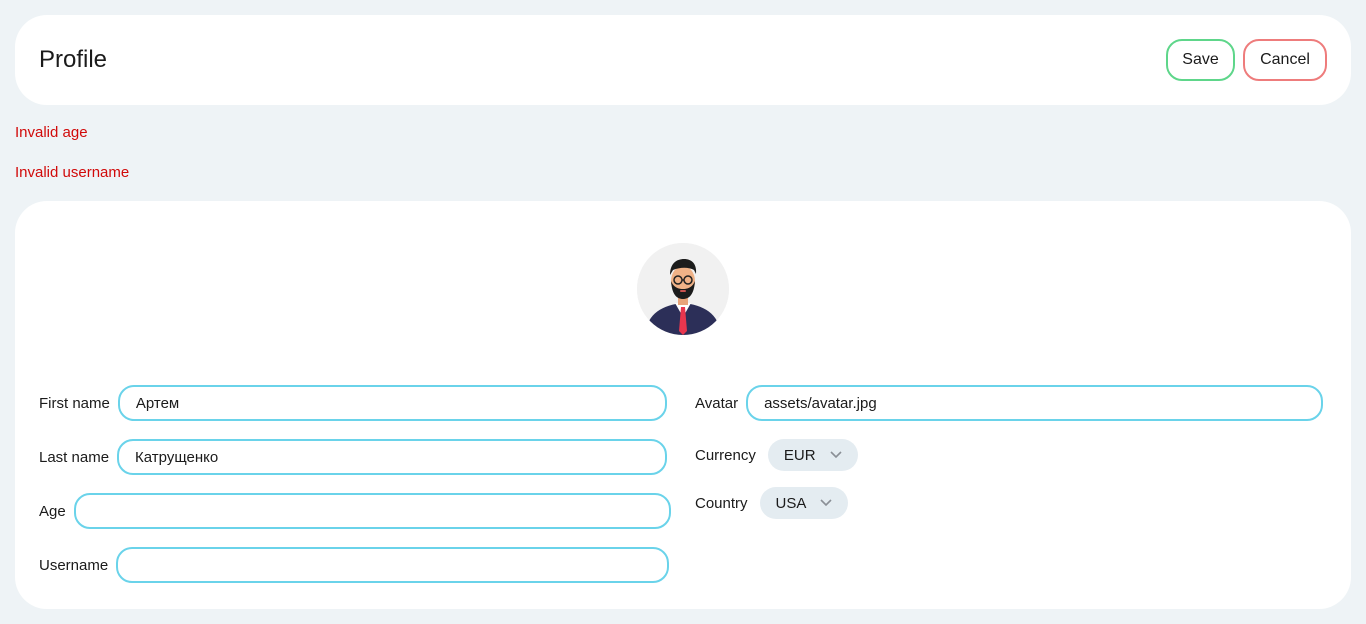 The height and width of the screenshot is (624, 1366). Describe the element at coordinates (392, 457) in the screenshot. I see `last-name-input` at that location.